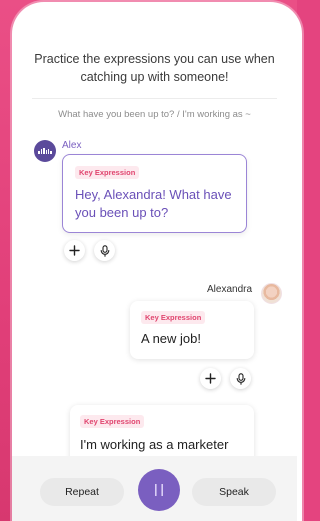 Image resolution: width=320 pixels, height=521 pixels. Describe the element at coordinates (82, 492) in the screenshot. I see `repeat-button: Repeat` at that location.